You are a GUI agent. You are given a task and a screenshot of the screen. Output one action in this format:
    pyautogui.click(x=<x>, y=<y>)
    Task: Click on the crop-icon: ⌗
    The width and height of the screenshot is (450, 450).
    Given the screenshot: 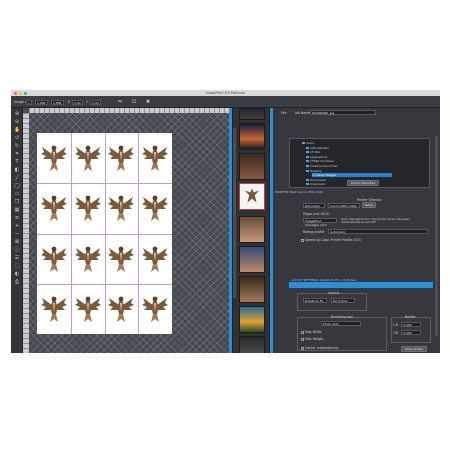 What is the action you would take?
    pyautogui.click(x=17, y=154)
    